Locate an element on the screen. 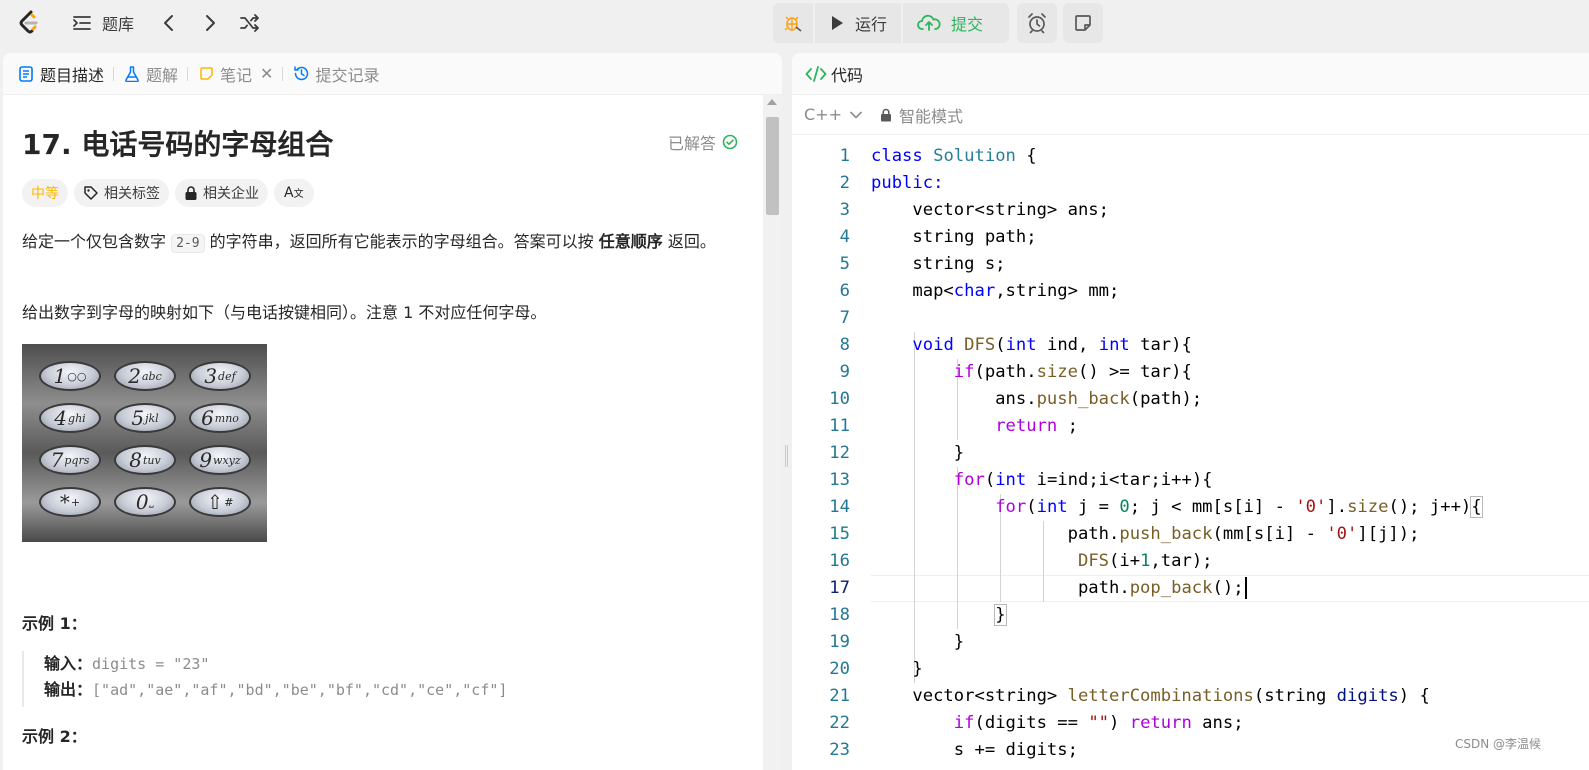 The width and height of the screenshot is (1589, 770). code-tabbar: 代码 is located at coordinates (1190, 74).